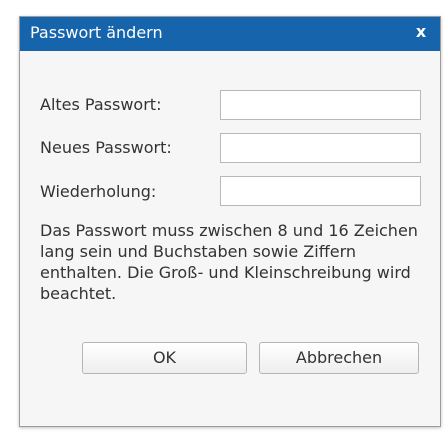  What do you see at coordinates (230, 34) in the screenshot?
I see `dialog-title-bar: Passwort ändern x` at bounding box center [230, 34].